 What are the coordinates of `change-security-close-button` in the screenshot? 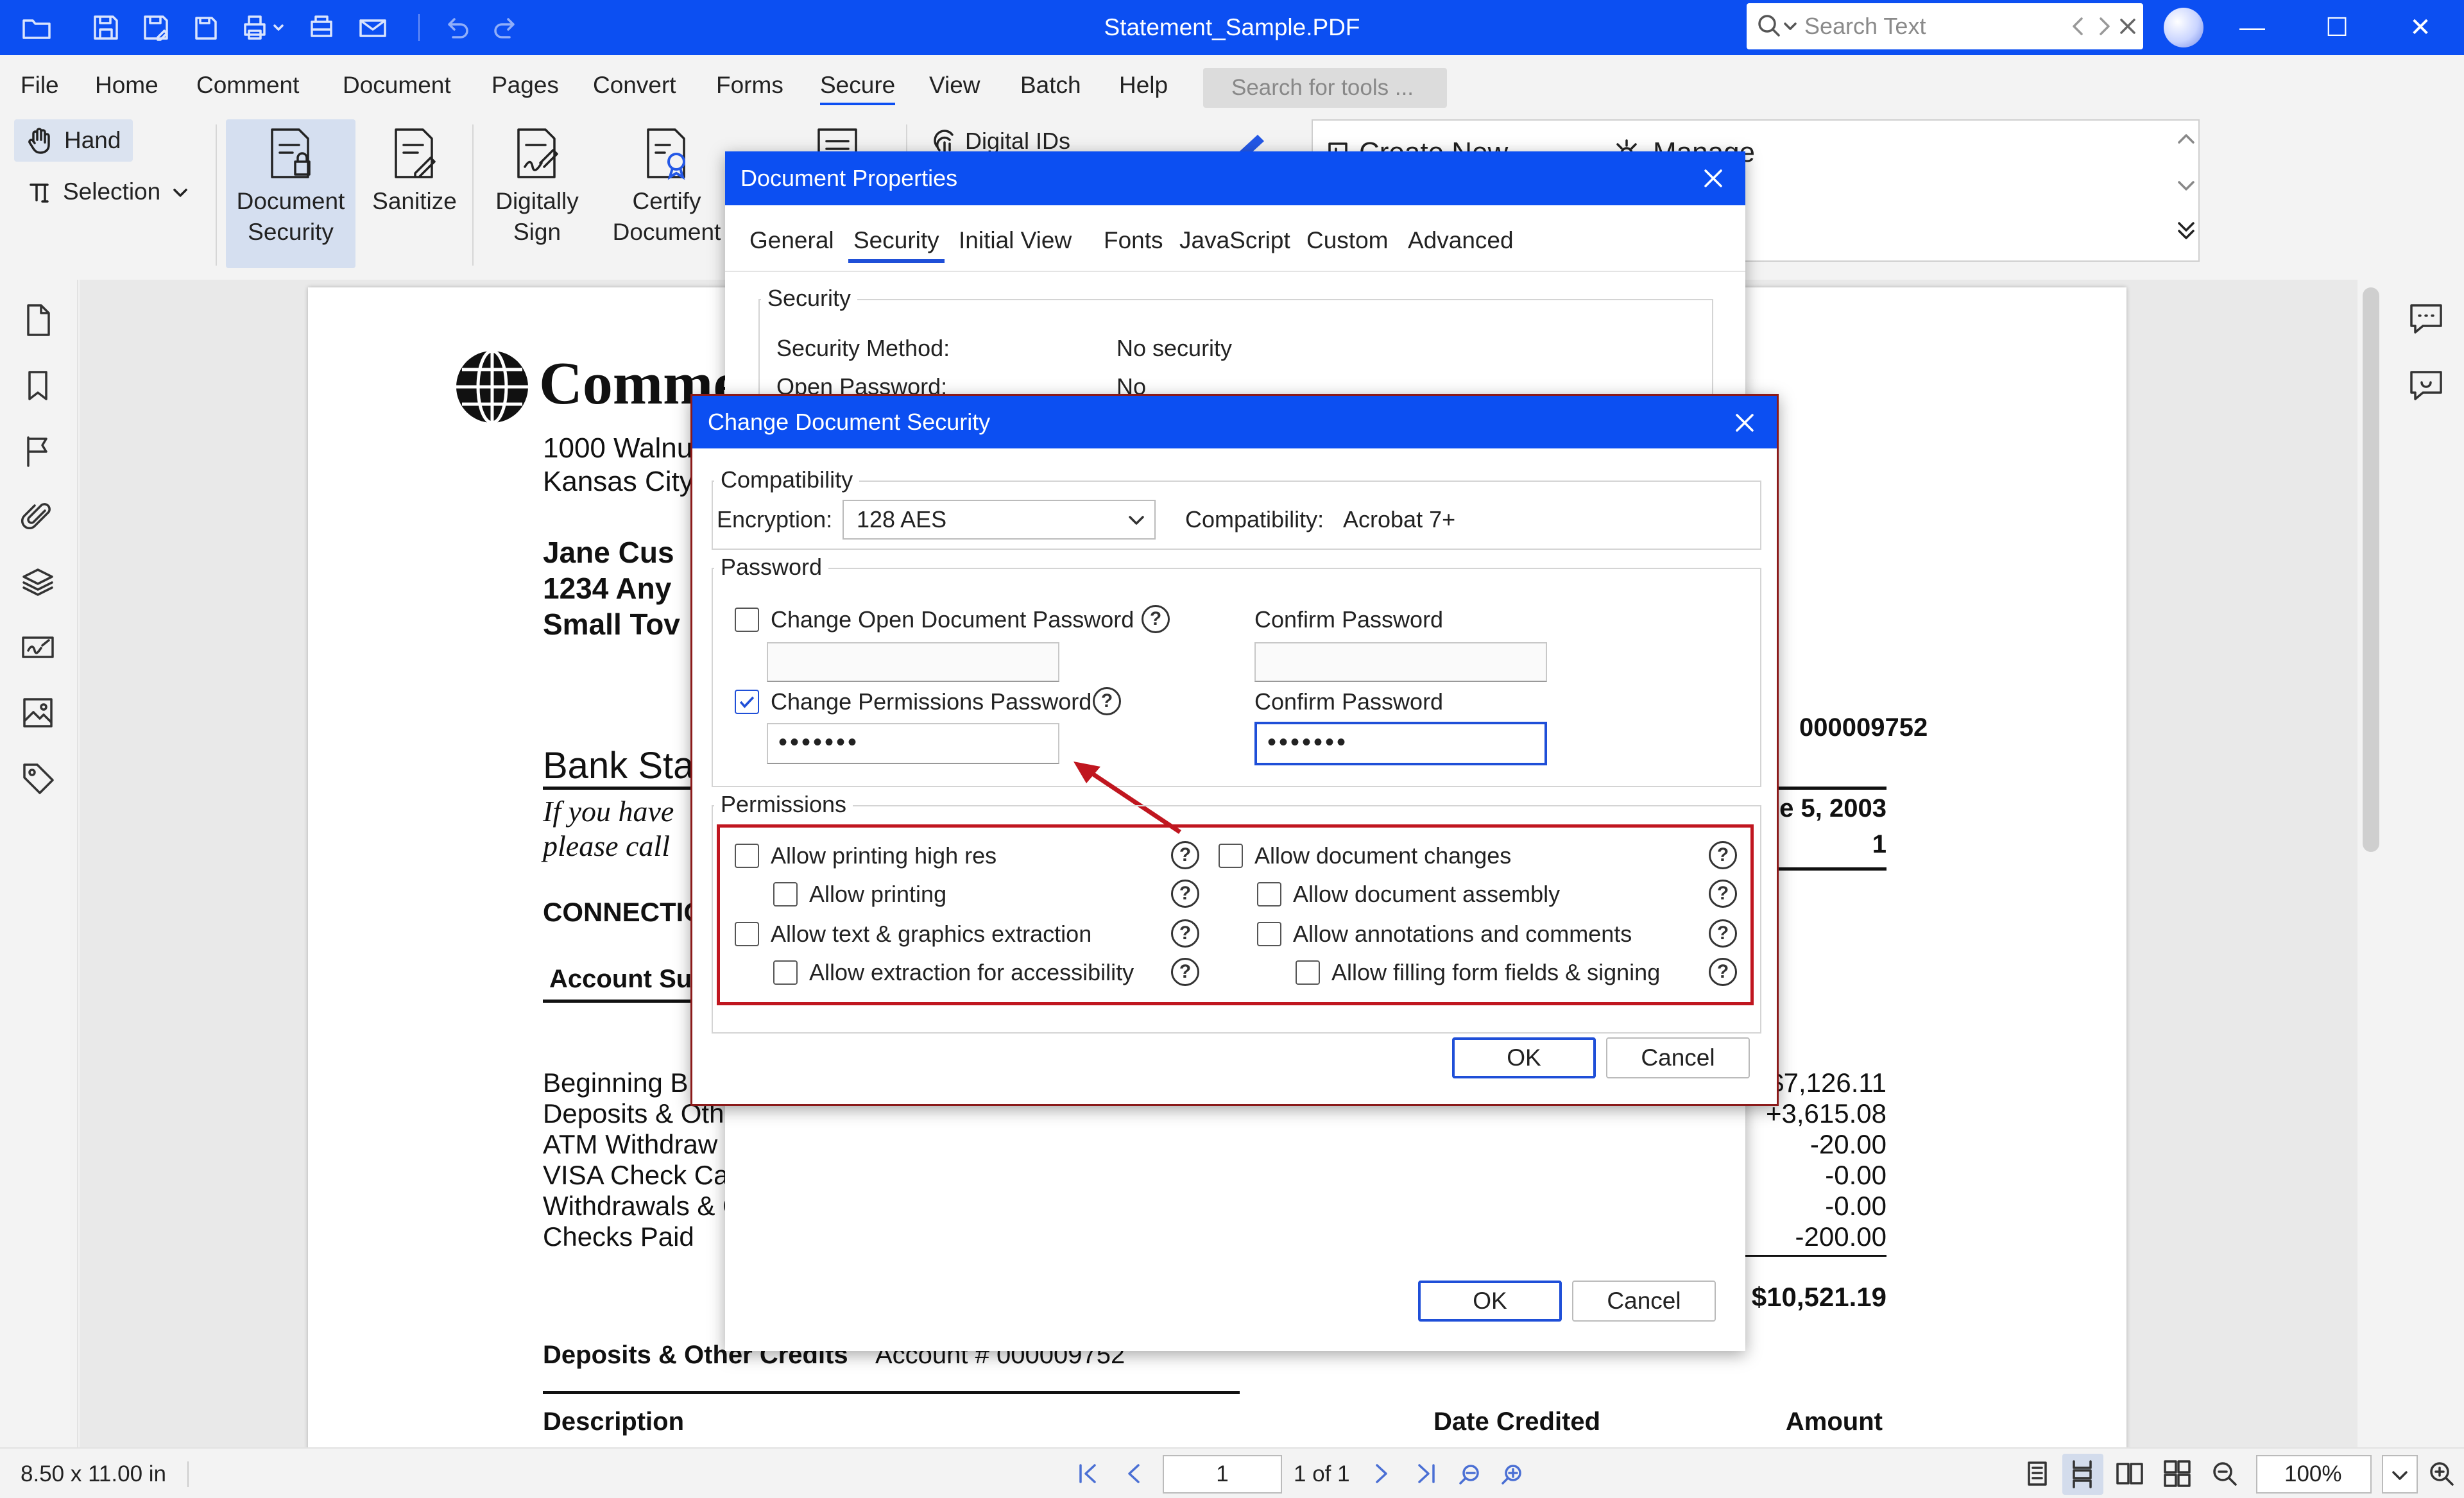 It's located at (1745, 423).